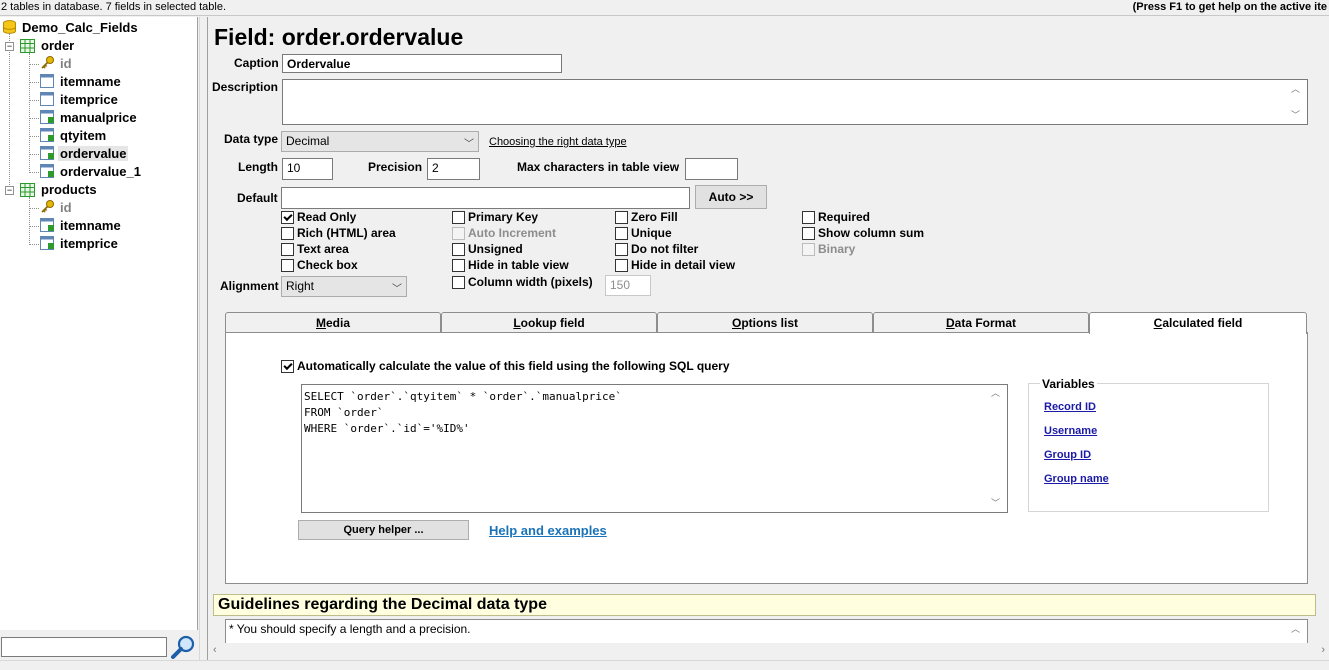  Describe the element at coordinates (765, 322) in the screenshot. I see `tab-options-list: Options list` at that location.